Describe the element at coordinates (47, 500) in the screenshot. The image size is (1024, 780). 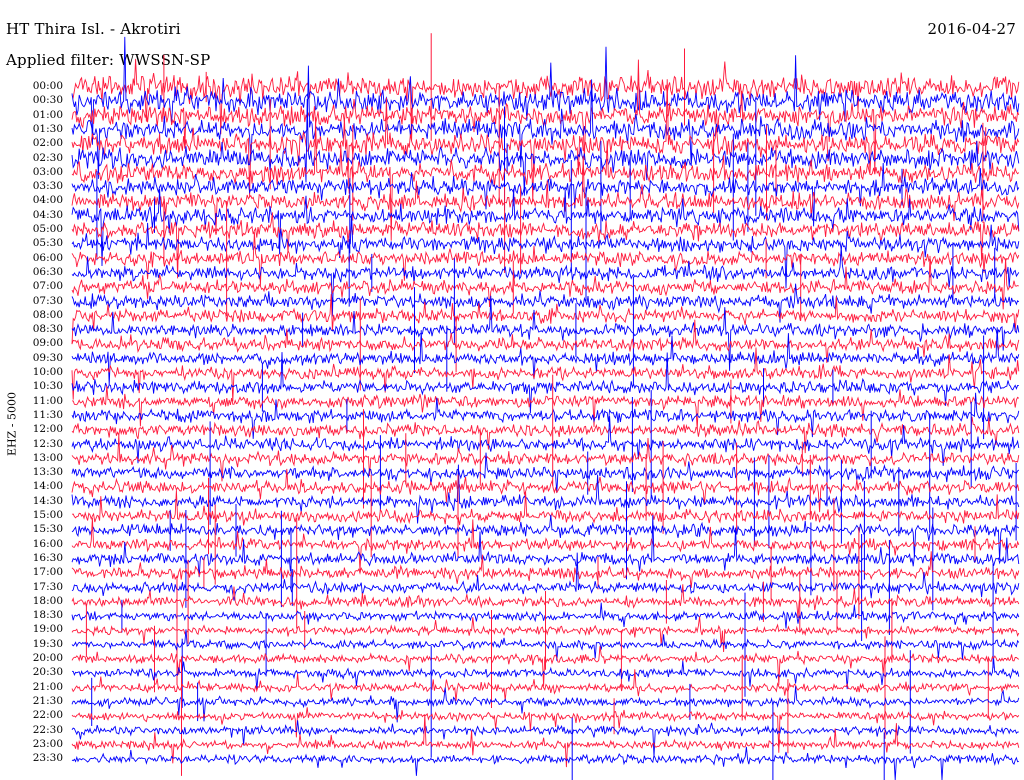
I see `time-label: 14:30` at that location.